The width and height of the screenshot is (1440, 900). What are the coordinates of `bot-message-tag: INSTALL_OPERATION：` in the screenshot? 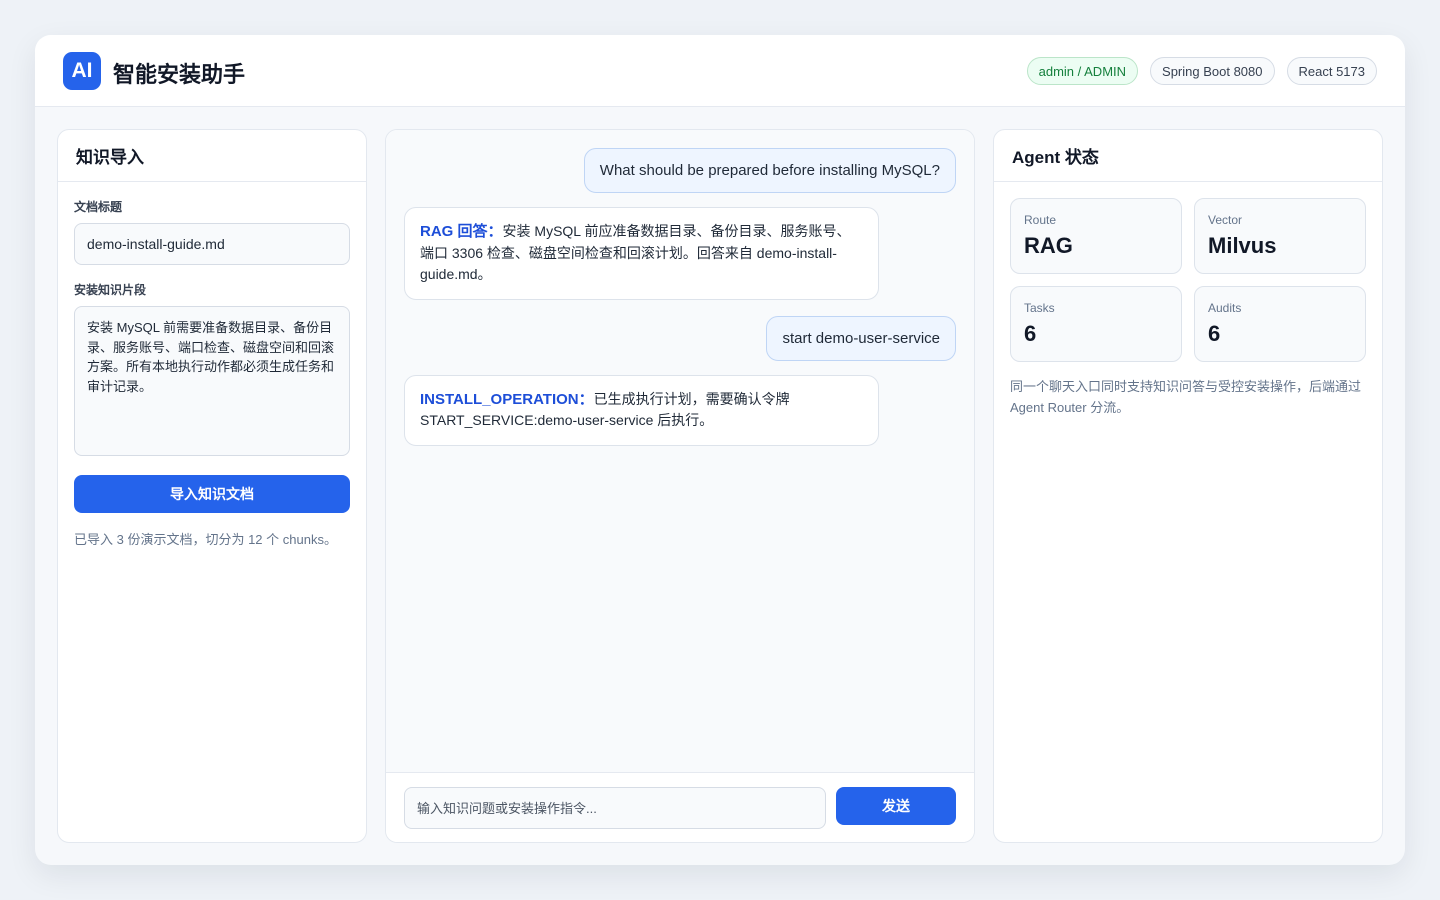 It's located at (507, 399).